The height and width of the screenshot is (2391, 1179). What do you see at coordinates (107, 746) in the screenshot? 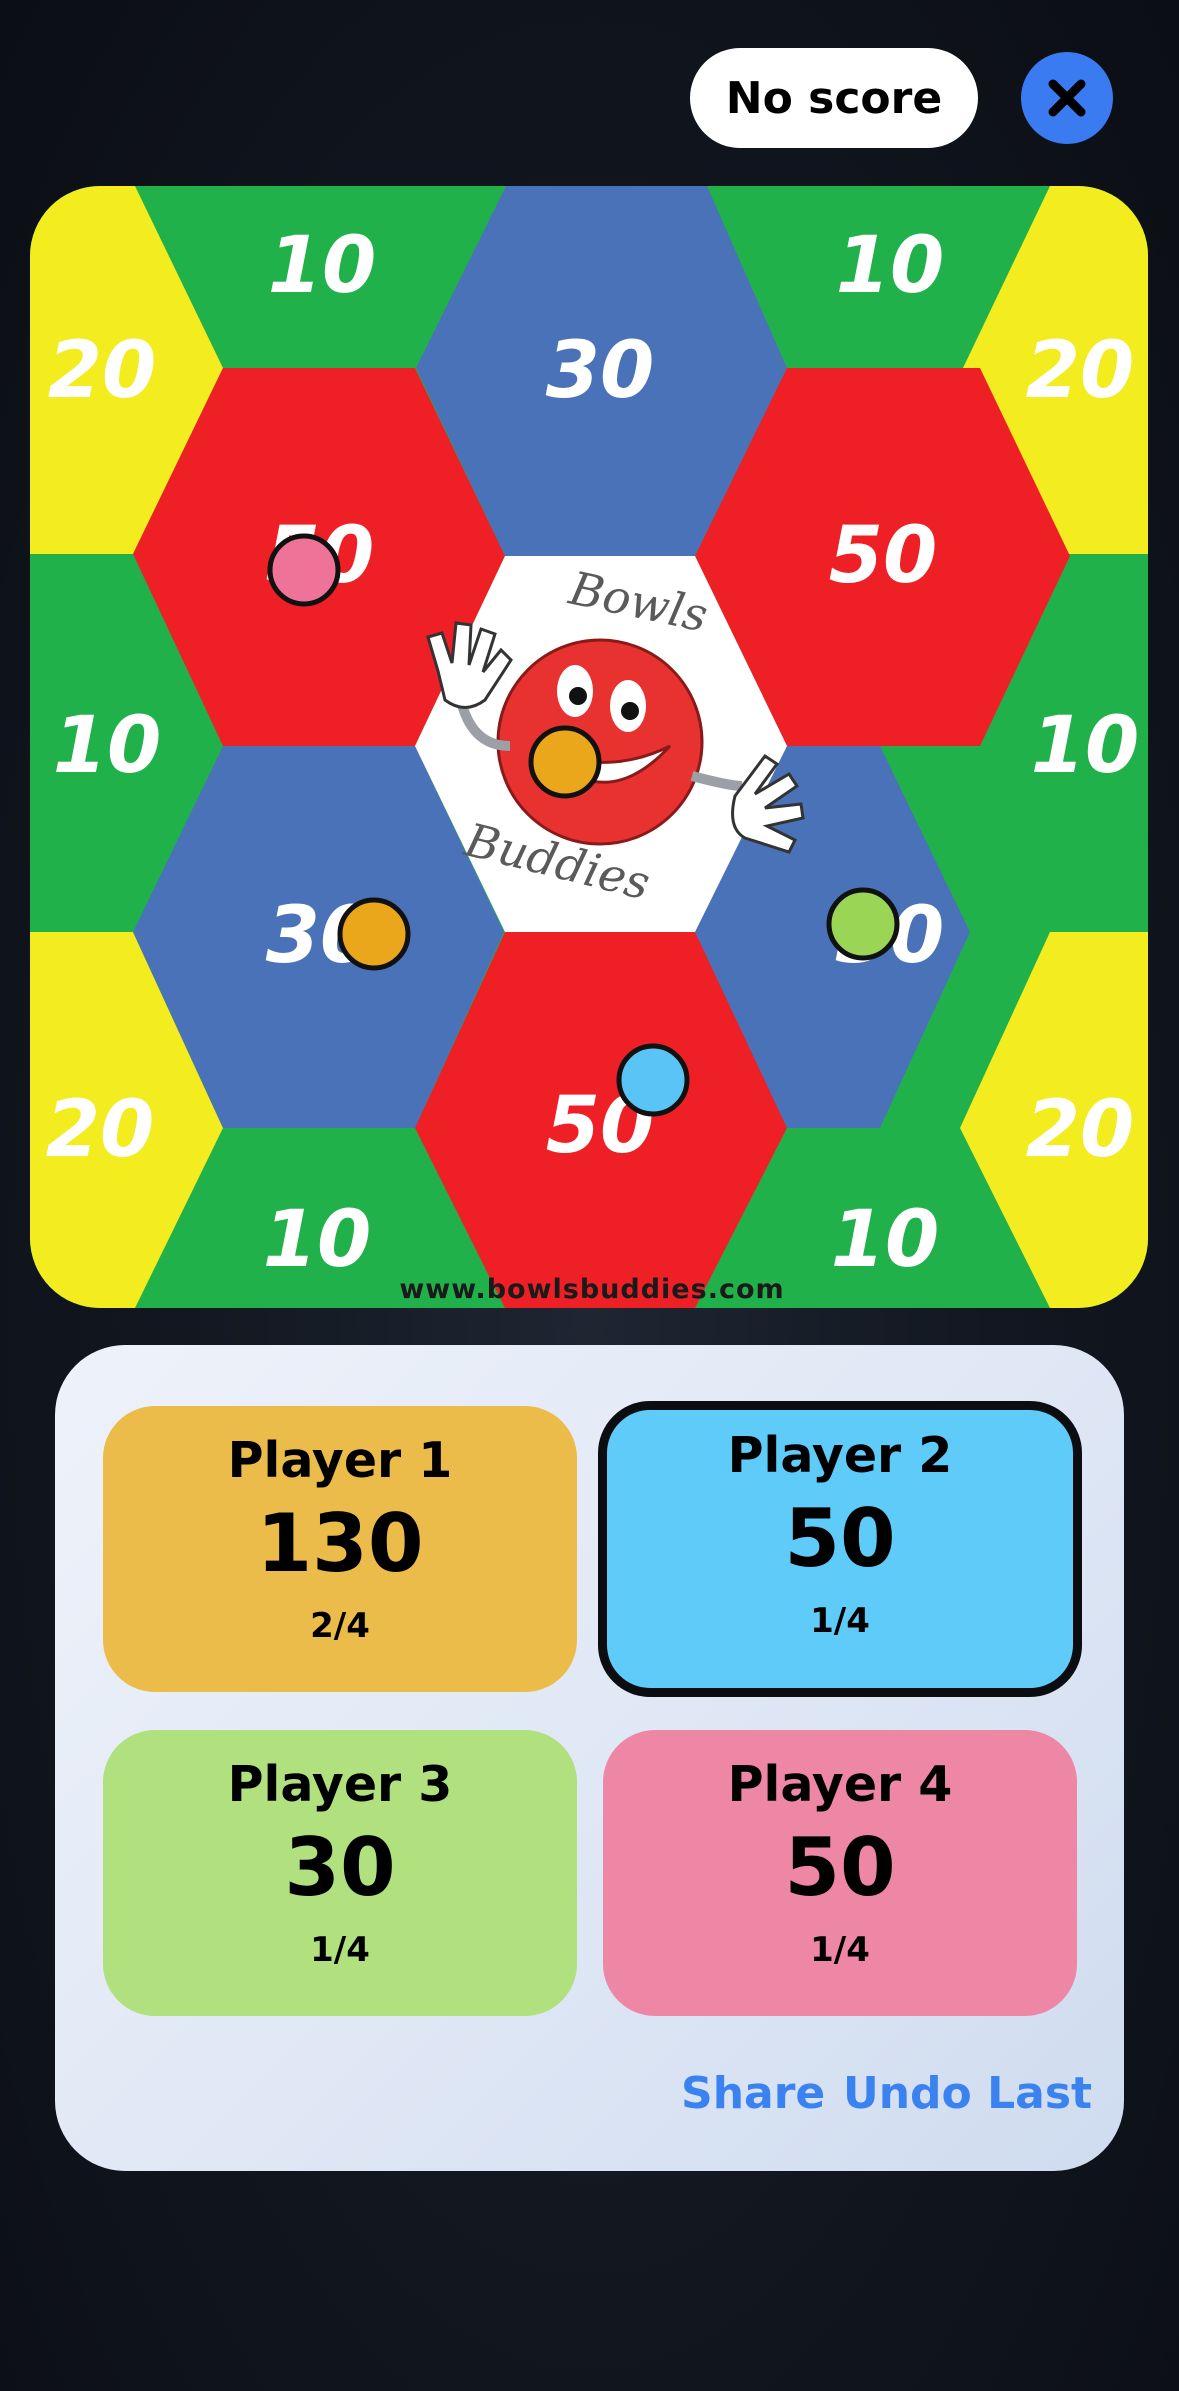
I see `zone-label-mid-left-10: 10` at bounding box center [107, 746].